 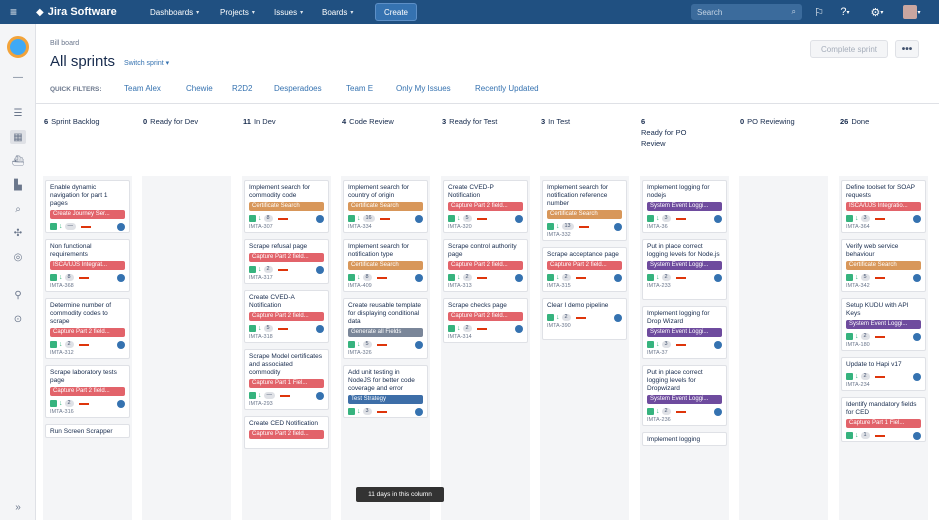 I want to click on issue-key: IMTA-390, so click(x=584, y=326).